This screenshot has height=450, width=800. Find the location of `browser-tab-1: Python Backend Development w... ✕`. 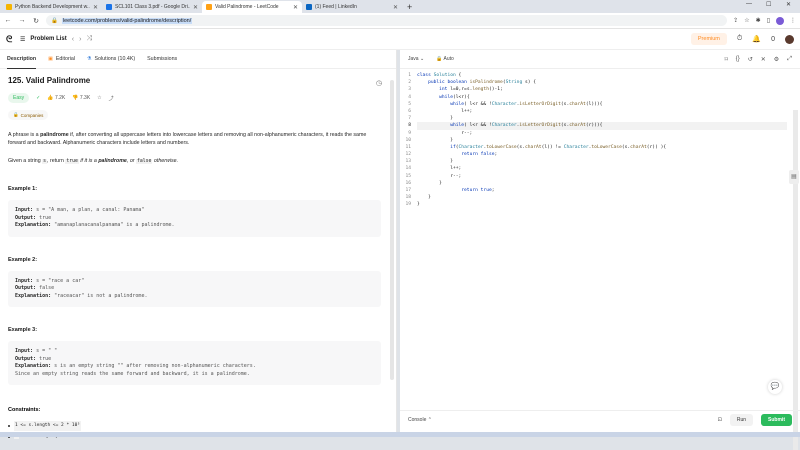

browser-tab-1: Python Backend Development w... ✕ is located at coordinates (52, 7).